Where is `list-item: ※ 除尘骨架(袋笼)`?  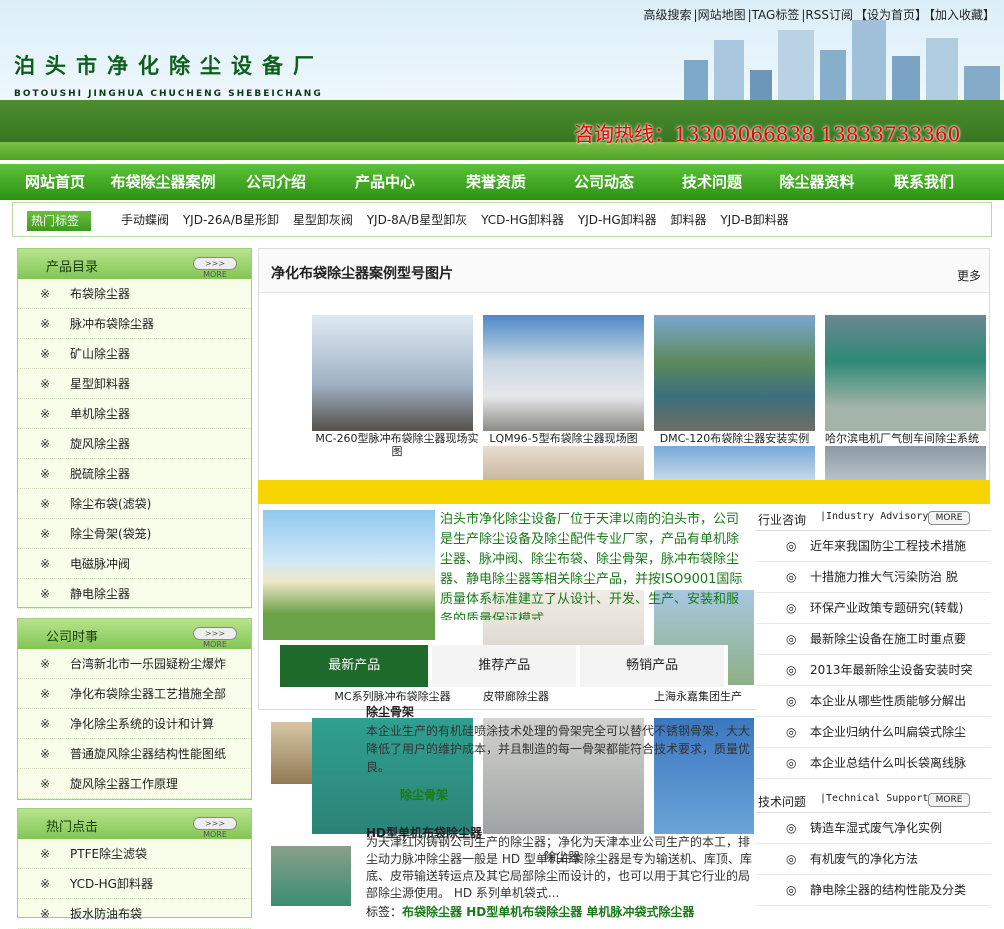 list-item: ※ 除尘骨架(袋笼) is located at coordinates (134, 534).